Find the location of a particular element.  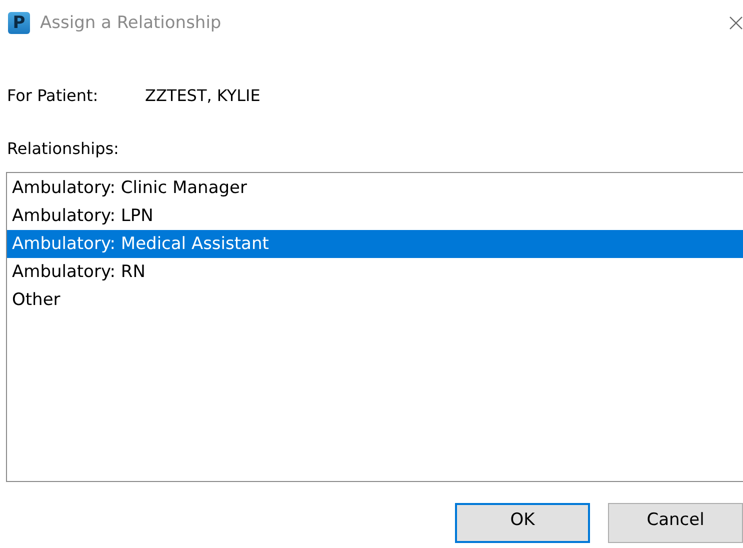

list-item: Ambulatory: Clinic Manager is located at coordinates (375, 188).